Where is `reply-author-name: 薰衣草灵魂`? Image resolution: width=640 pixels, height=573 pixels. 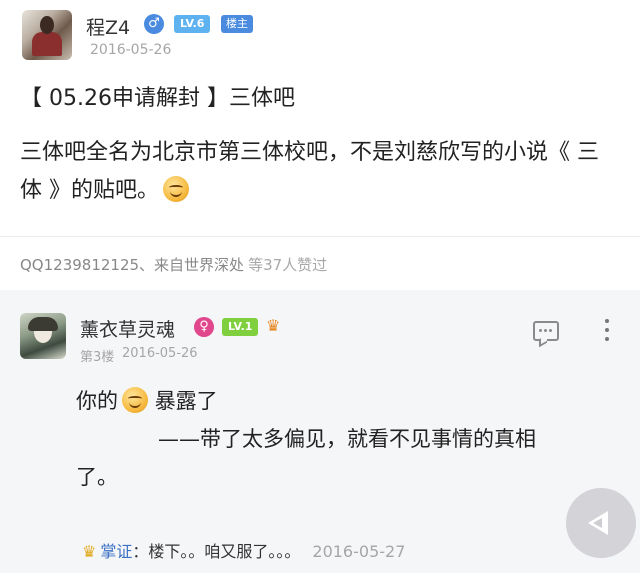 reply-author-name: 薰衣草灵魂 is located at coordinates (127, 328).